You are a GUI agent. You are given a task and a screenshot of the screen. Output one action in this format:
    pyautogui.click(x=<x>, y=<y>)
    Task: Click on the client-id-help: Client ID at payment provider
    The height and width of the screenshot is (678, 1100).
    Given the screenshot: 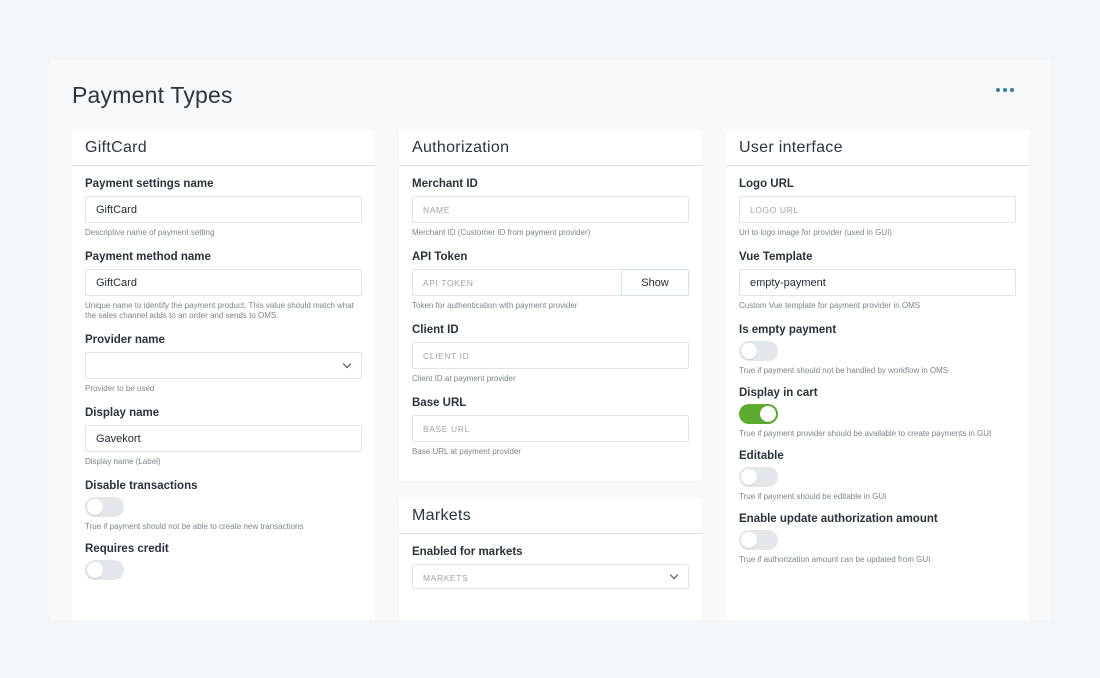 What is the action you would take?
    pyautogui.click(x=464, y=378)
    